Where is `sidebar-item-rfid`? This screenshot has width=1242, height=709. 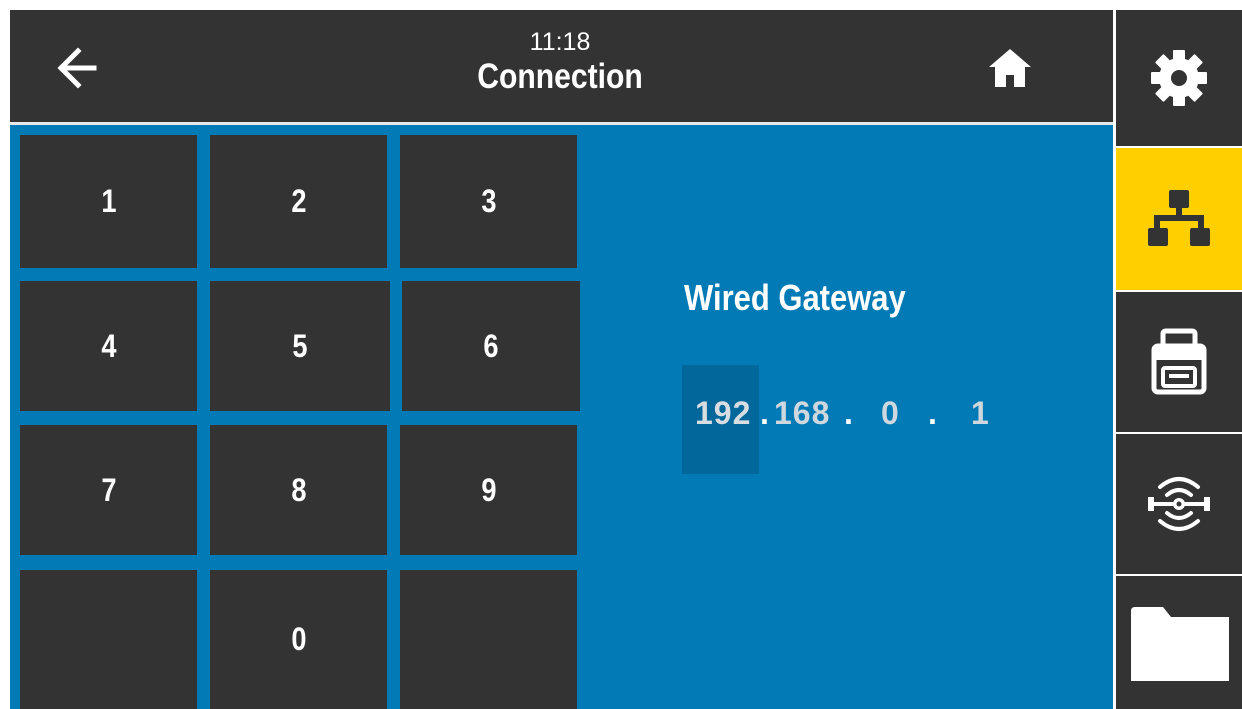
sidebar-item-rfid is located at coordinates (1179, 504).